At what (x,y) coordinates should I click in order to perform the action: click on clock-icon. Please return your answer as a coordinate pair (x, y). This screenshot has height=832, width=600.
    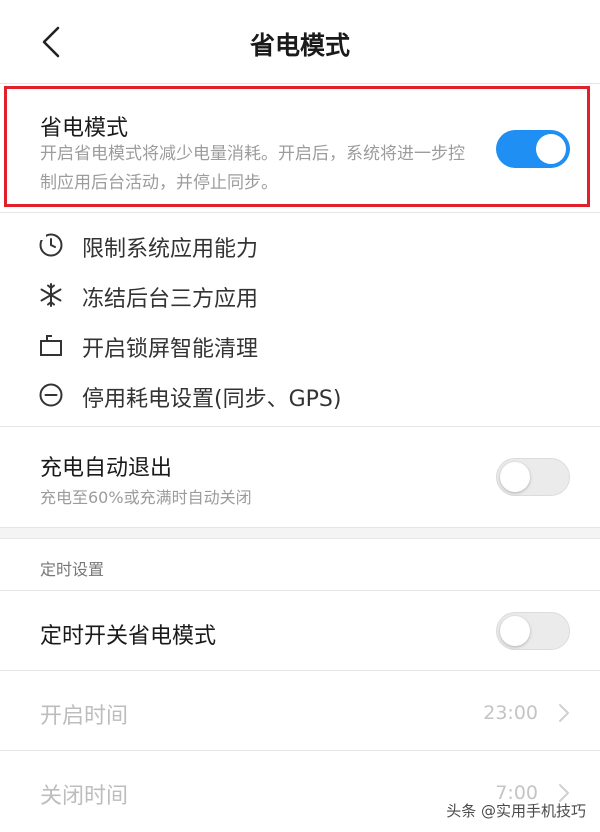
    Looking at the image, I should click on (51, 245).